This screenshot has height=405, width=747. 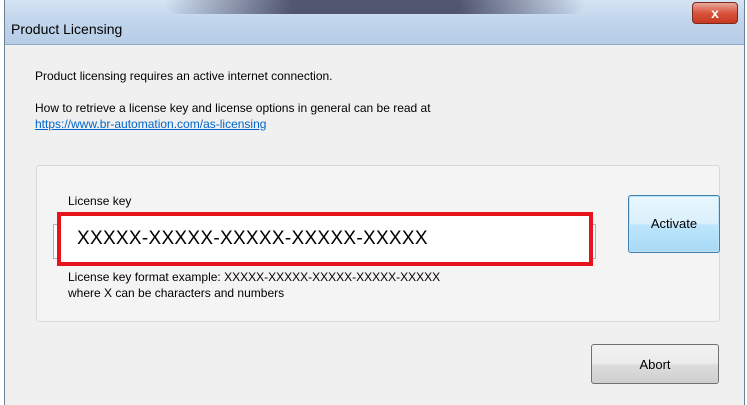 I want to click on license-key-format-note: where X can be characters and numbers, so click(x=176, y=293).